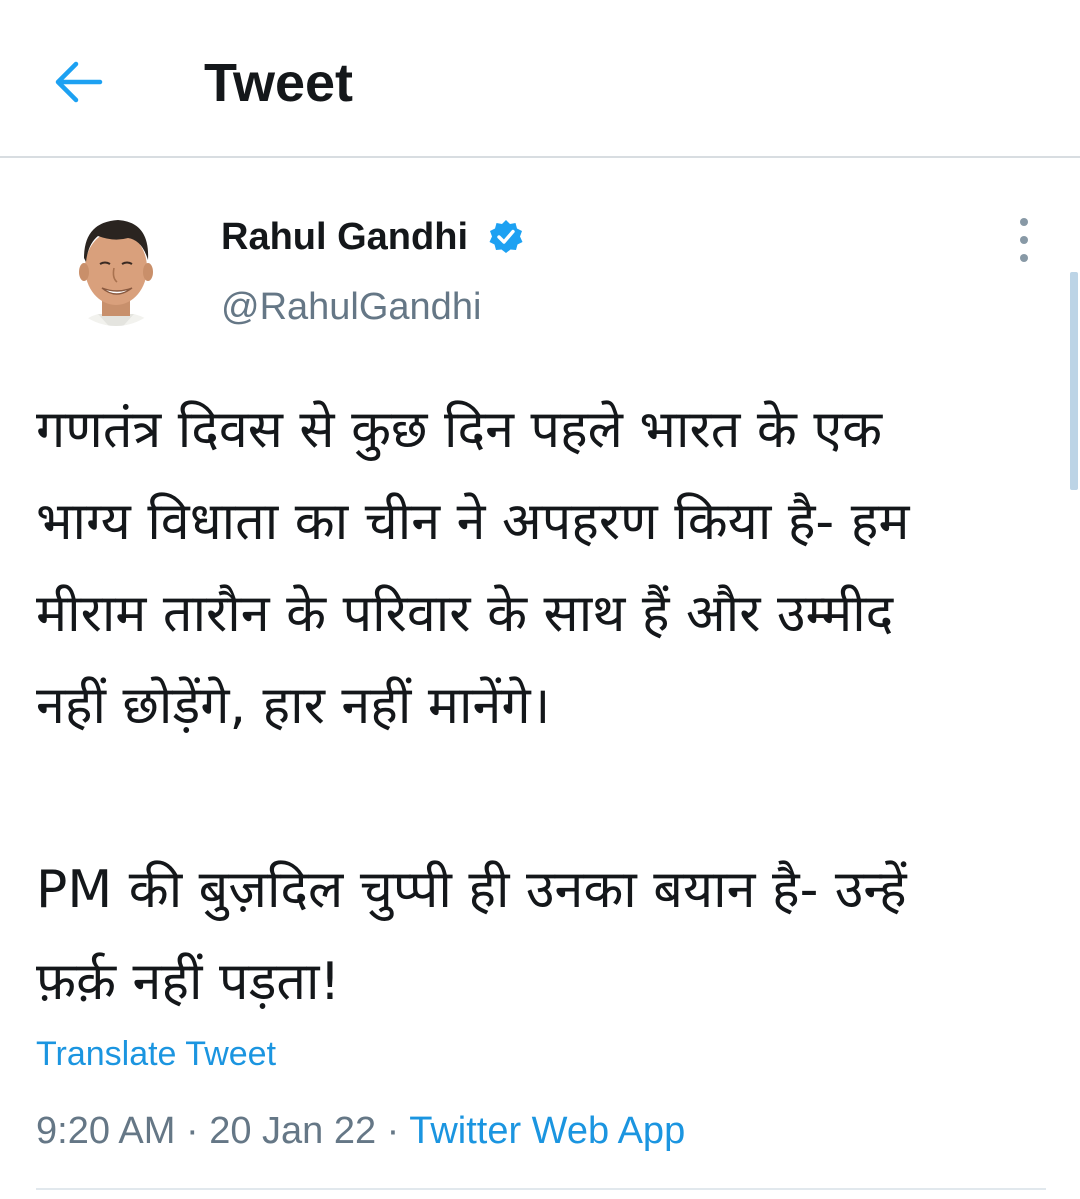 The width and height of the screenshot is (1080, 1199). I want to click on back-button, so click(78, 82).